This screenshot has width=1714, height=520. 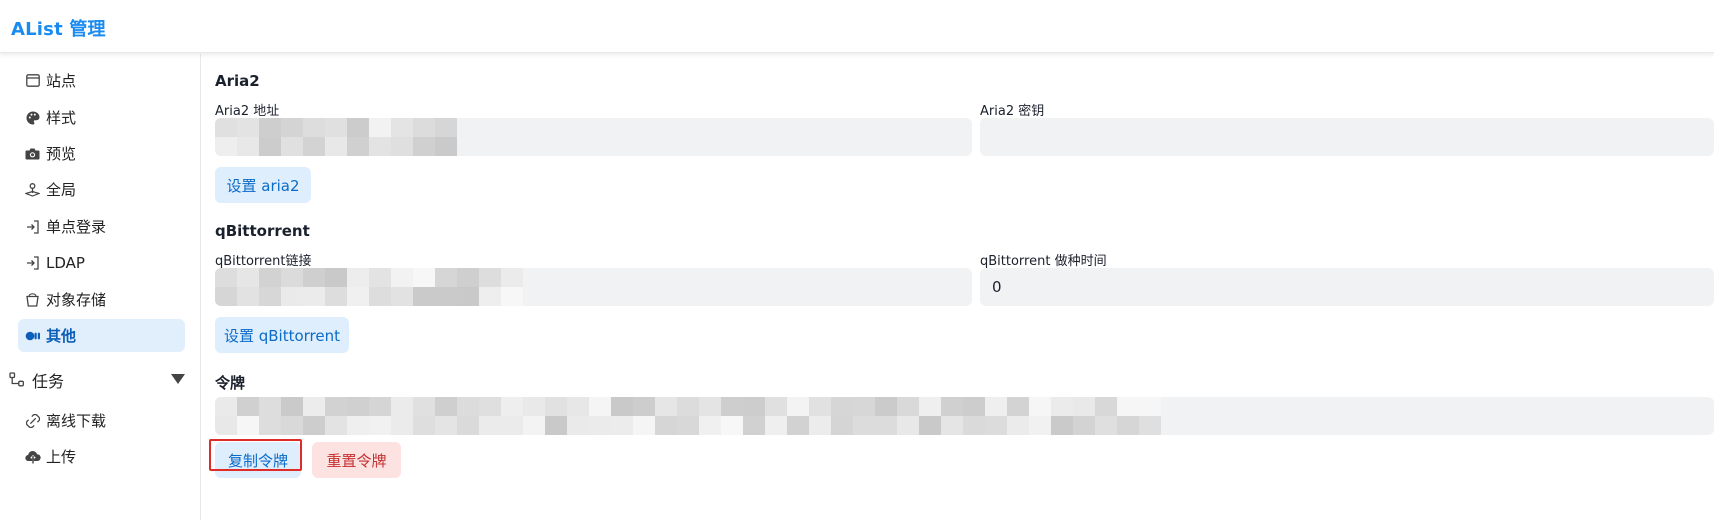 I want to click on top-bar: AList 管理, so click(x=857, y=26).